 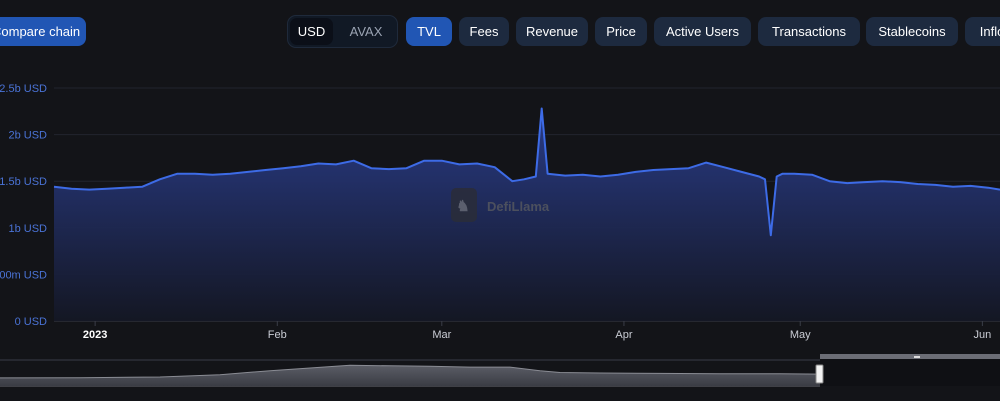 I want to click on navigator-area, so click(x=410, y=375).